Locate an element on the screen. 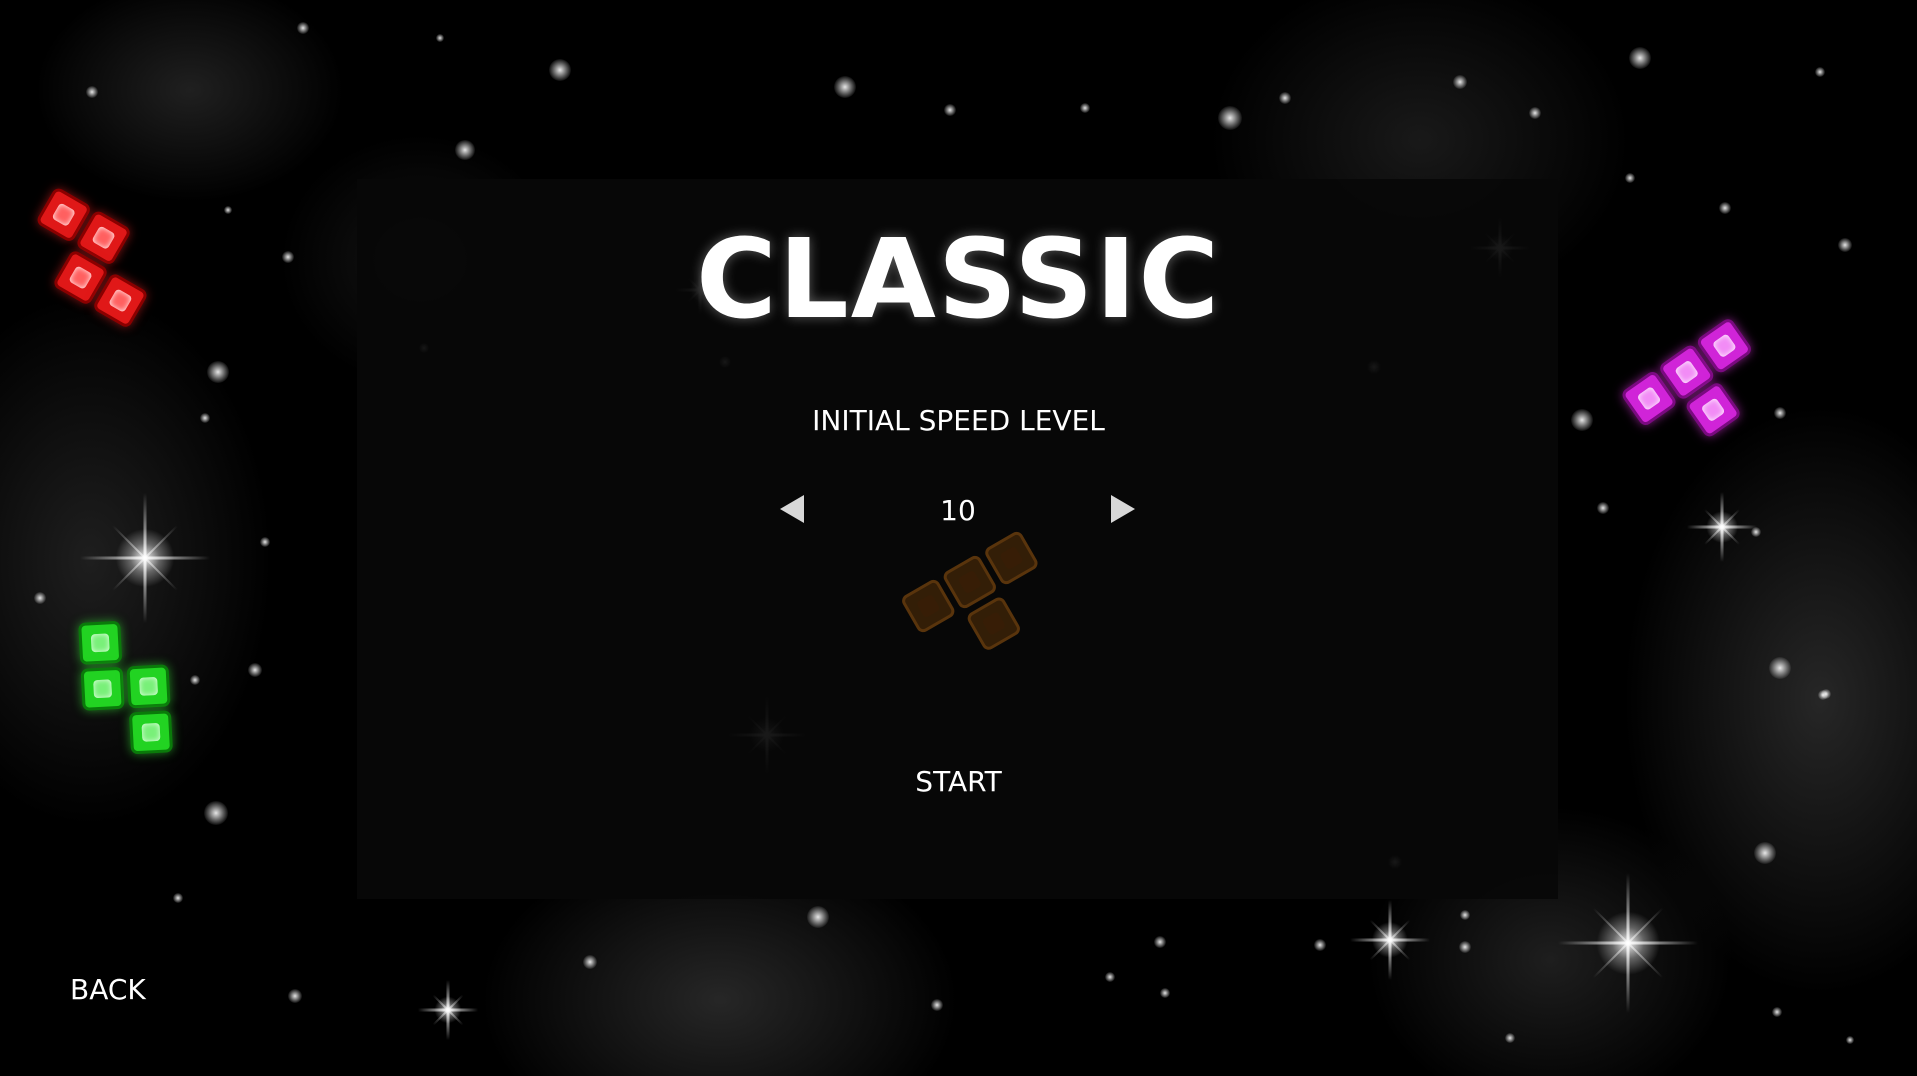 The width and height of the screenshot is (1917, 1076). speed-level-label: INITIAL SPEED LEVEL is located at coordinates (958, 420).